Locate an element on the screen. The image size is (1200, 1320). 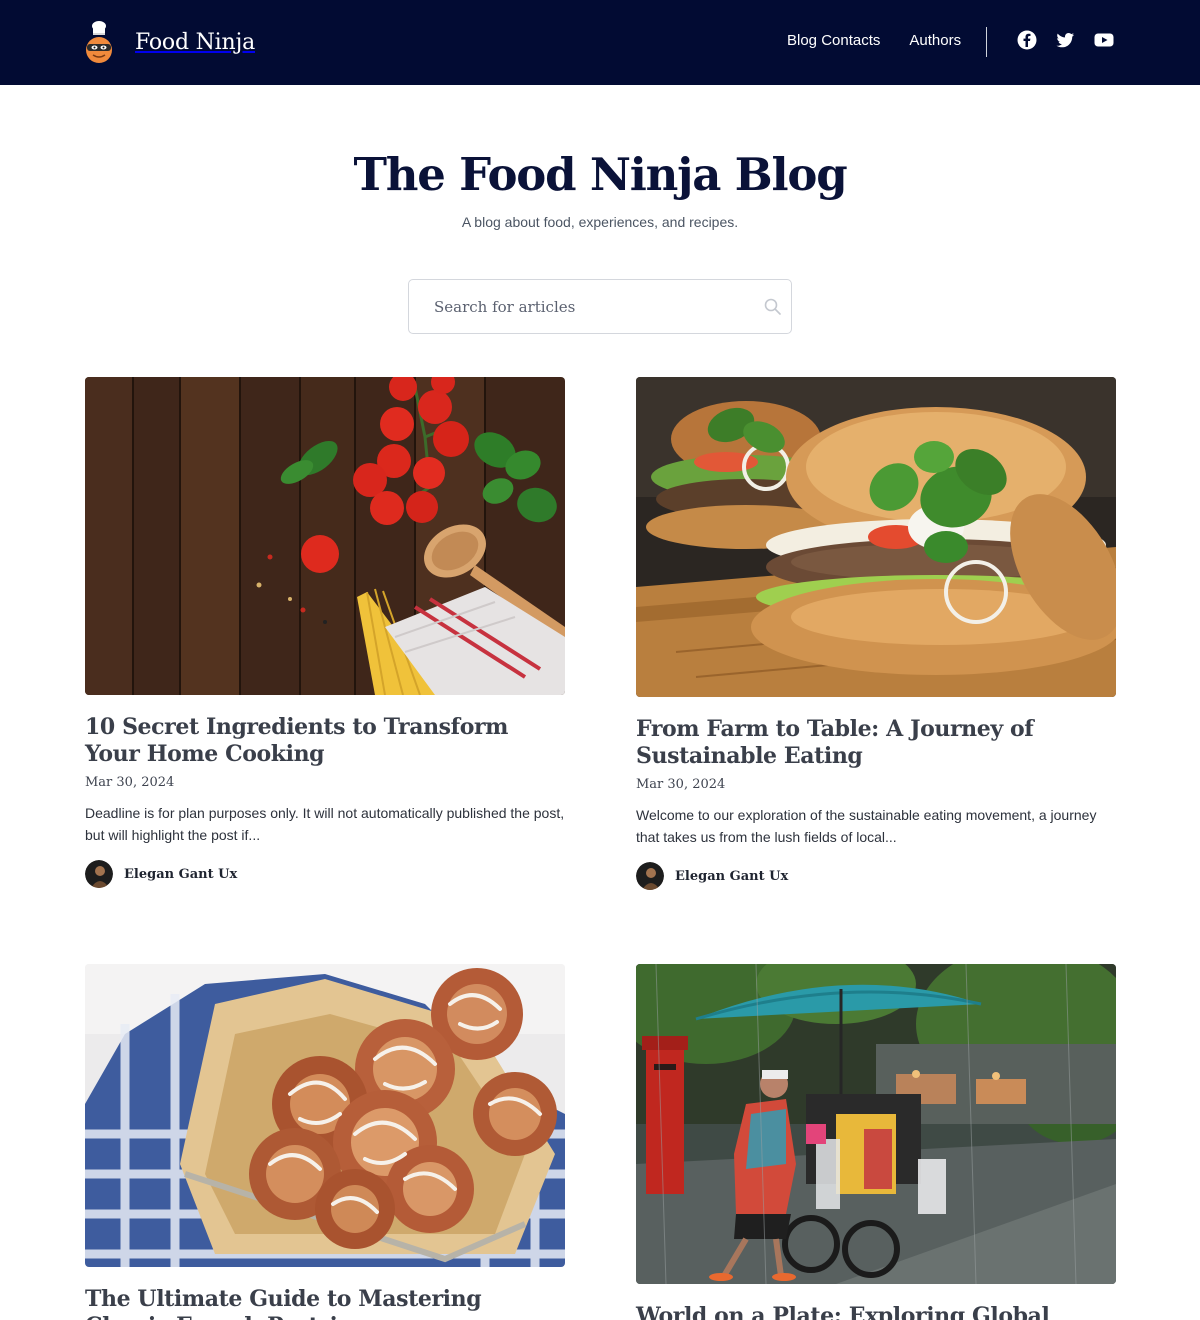
nav-link-authors: Authors is located at coordinates (935, 40).